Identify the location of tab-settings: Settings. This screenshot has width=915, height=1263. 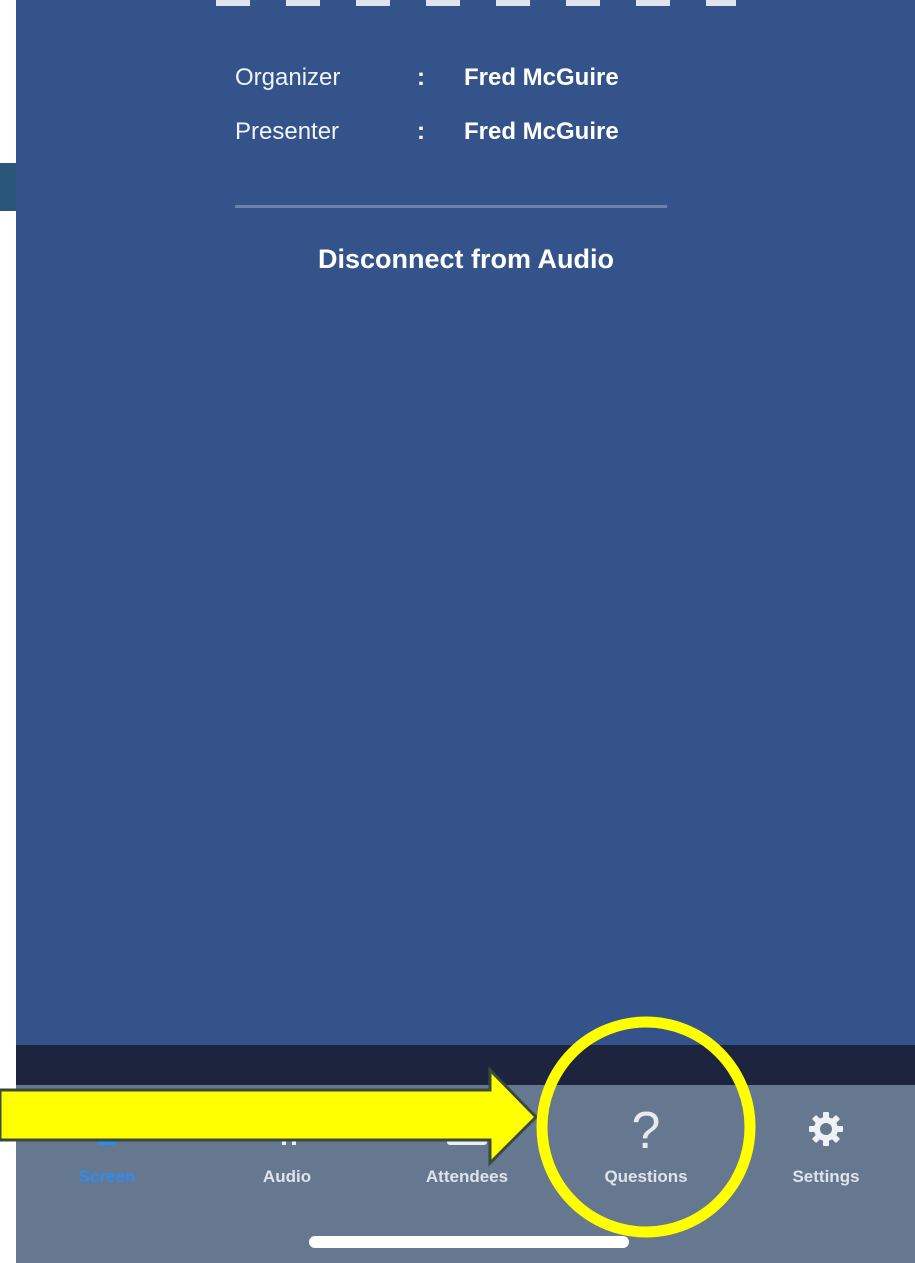
(826, 1145).